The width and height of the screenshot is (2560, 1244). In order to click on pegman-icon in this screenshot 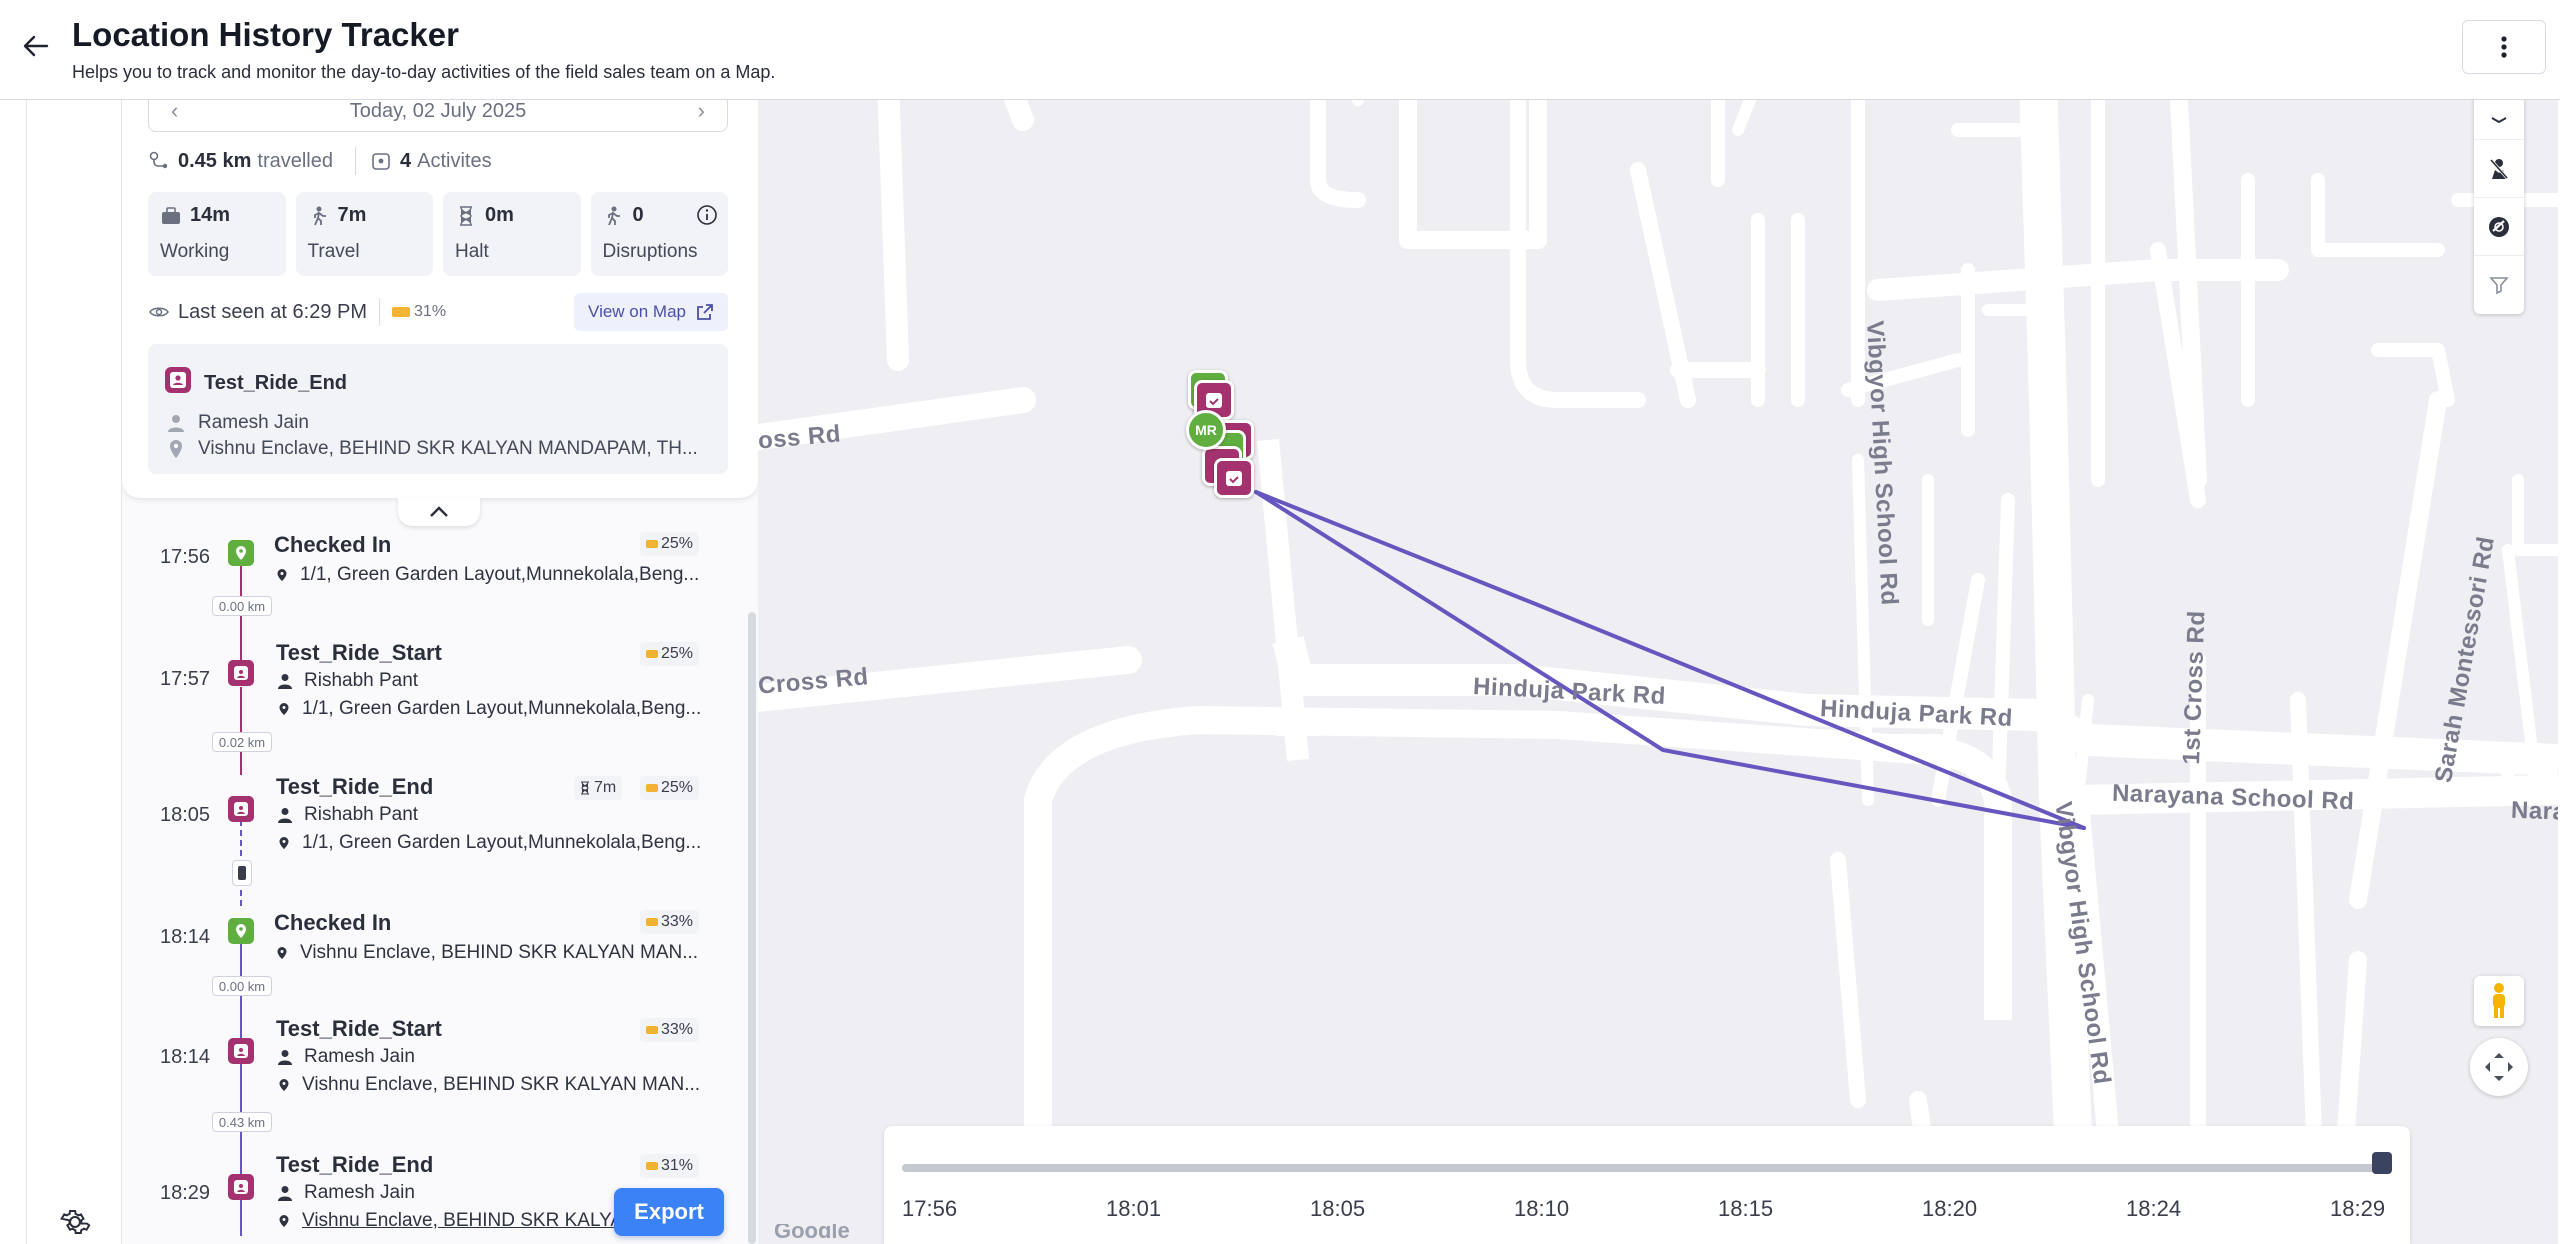, I will do `click(2499, 1000)`.